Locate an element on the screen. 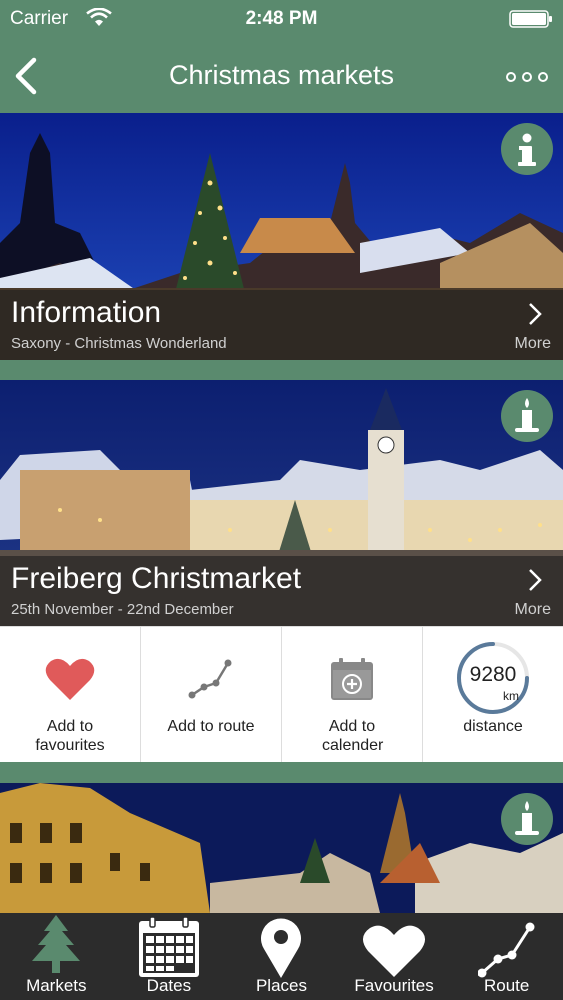  distance-indicator: 9280 km distance is located at coordinates (493, 694).